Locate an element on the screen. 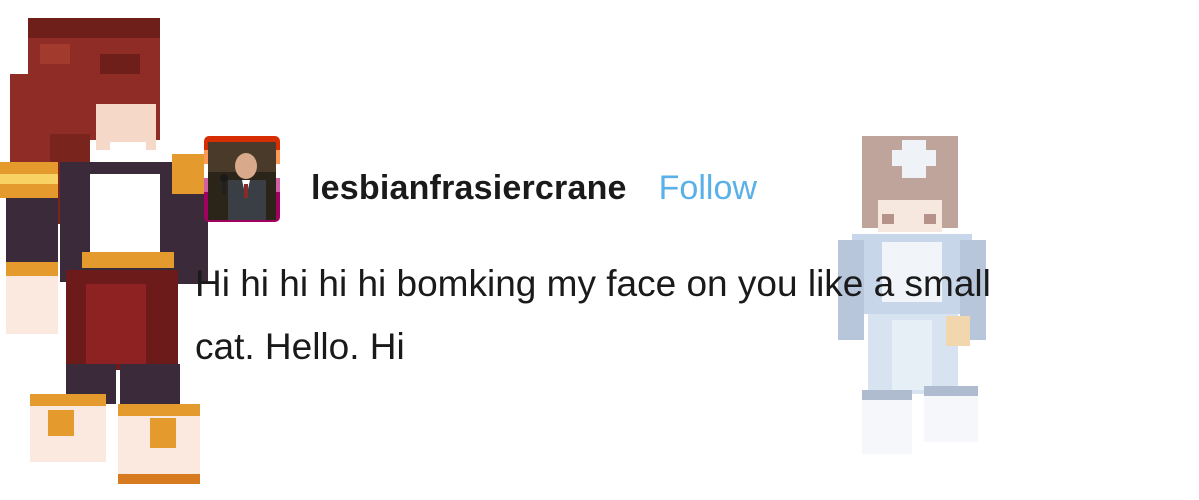  post-body-line-2: cat. Hello. Hi is located at coordinates (300, 346).